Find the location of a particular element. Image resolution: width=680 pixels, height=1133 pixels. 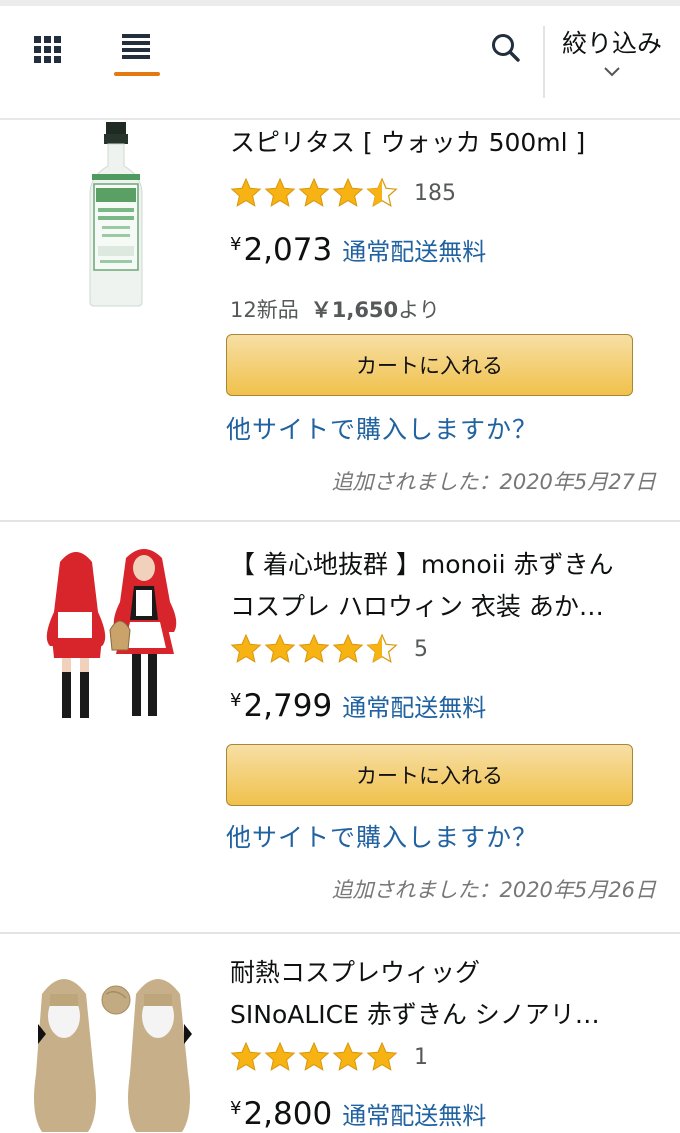

rating-count: 5 is located at coordinates (421, 649).